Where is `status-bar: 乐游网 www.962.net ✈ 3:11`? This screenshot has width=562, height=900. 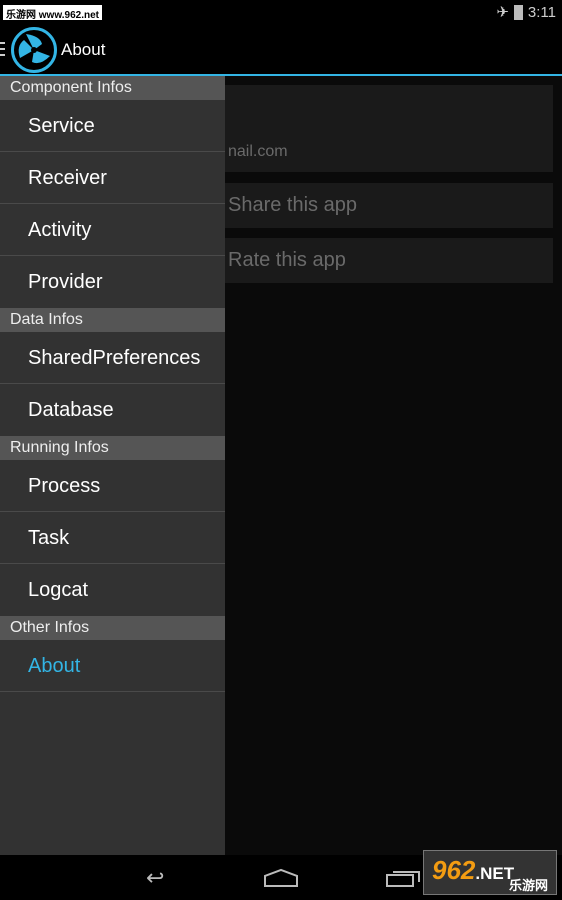 status-bar: 乐游网 www.962.net ✈ 3:11 is located at coordinates (281, 12).